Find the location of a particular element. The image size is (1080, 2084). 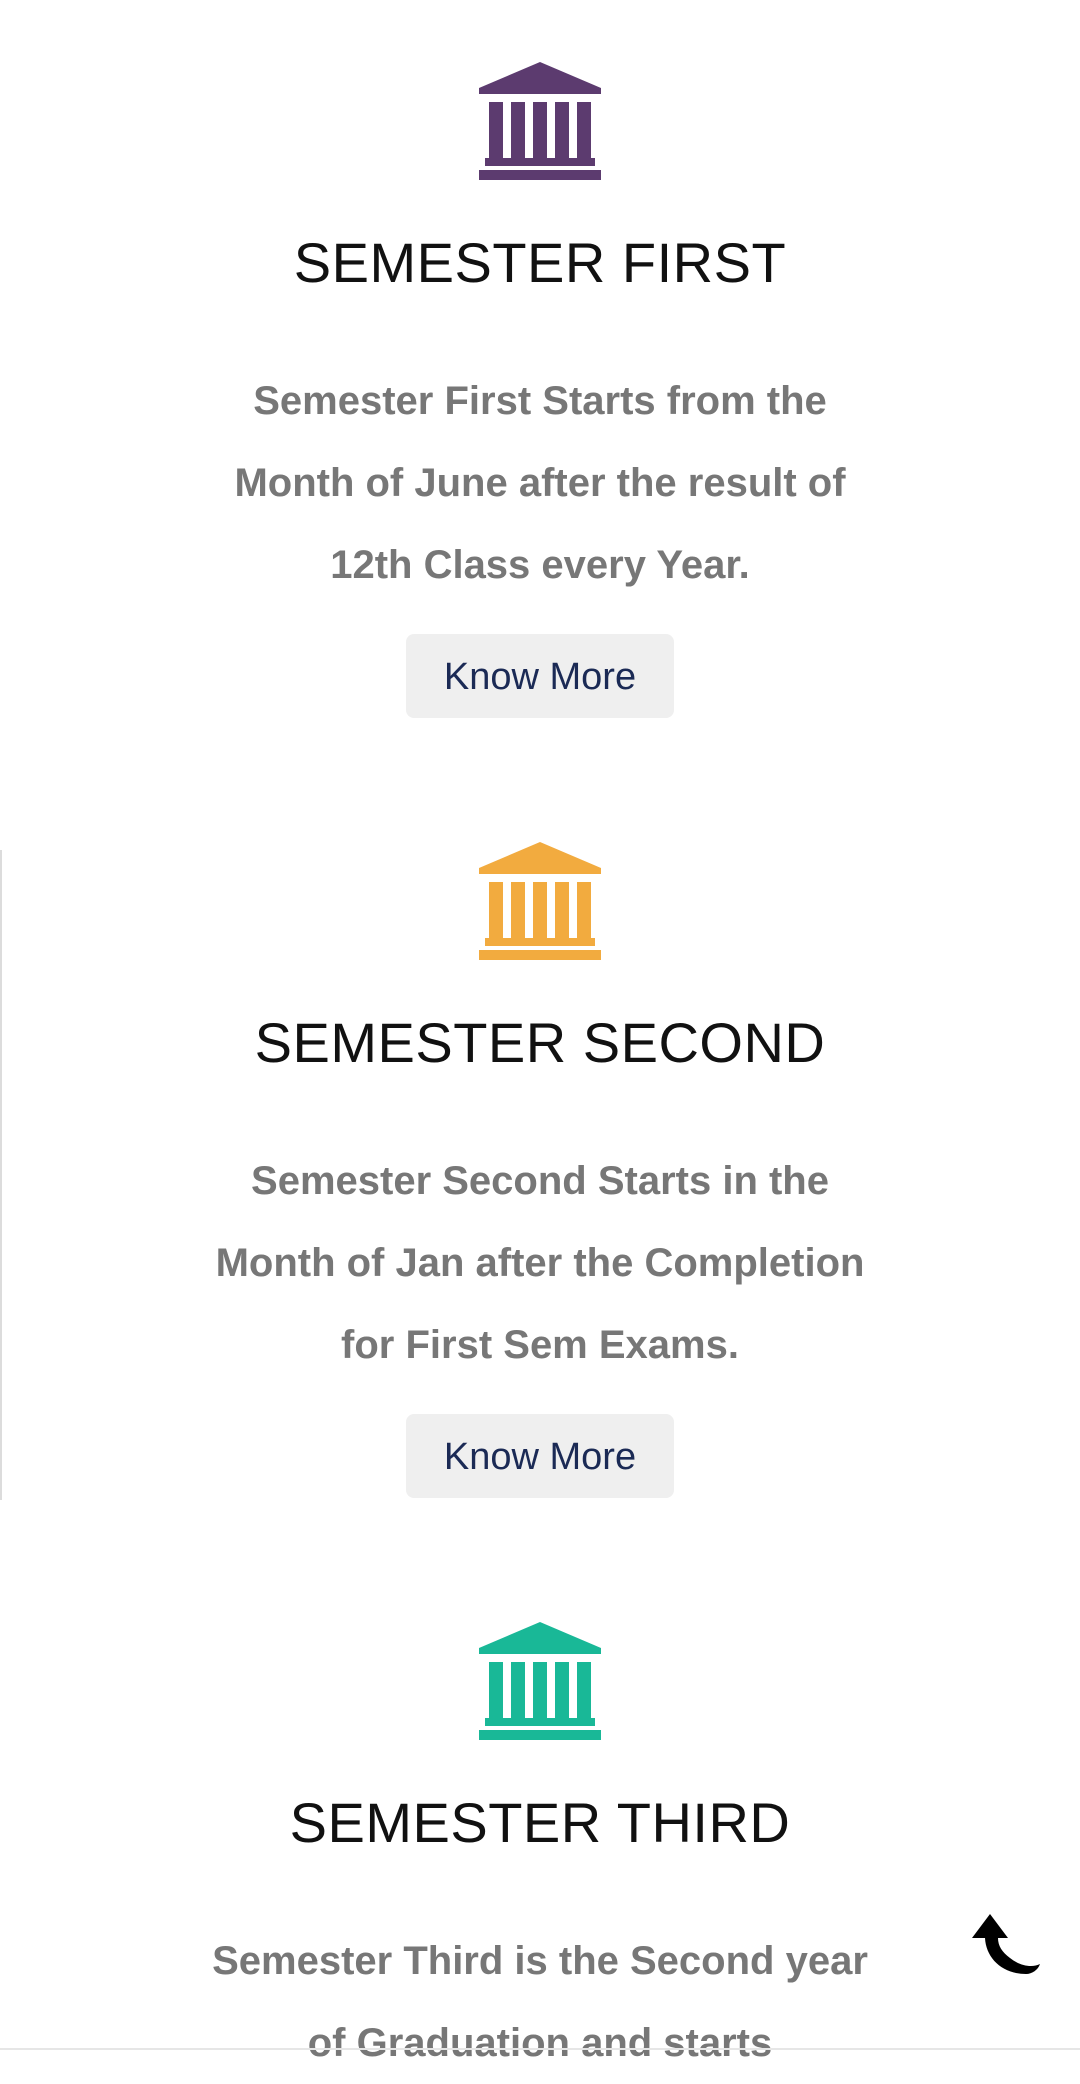

scroll-to-top-button is located at coordinates (1005, 1945).